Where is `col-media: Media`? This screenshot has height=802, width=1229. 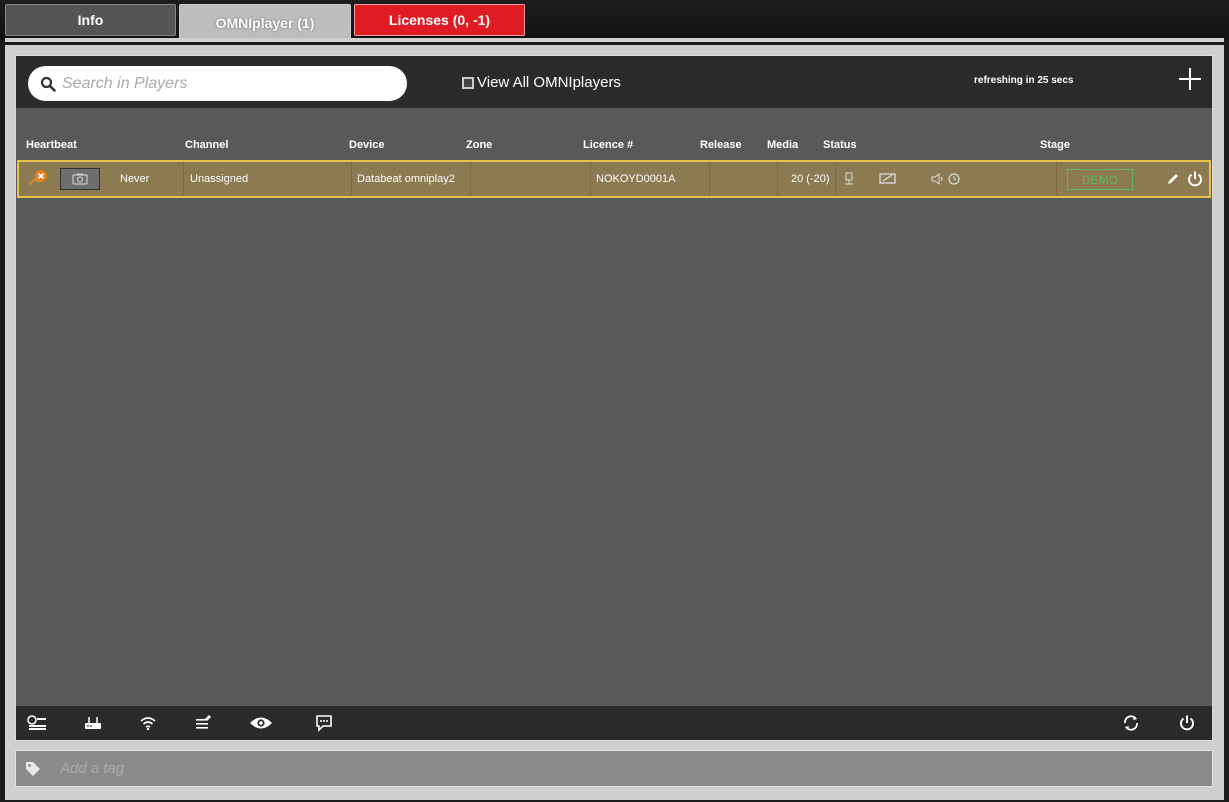
col-media: Media is located at coordinates (782, 145).